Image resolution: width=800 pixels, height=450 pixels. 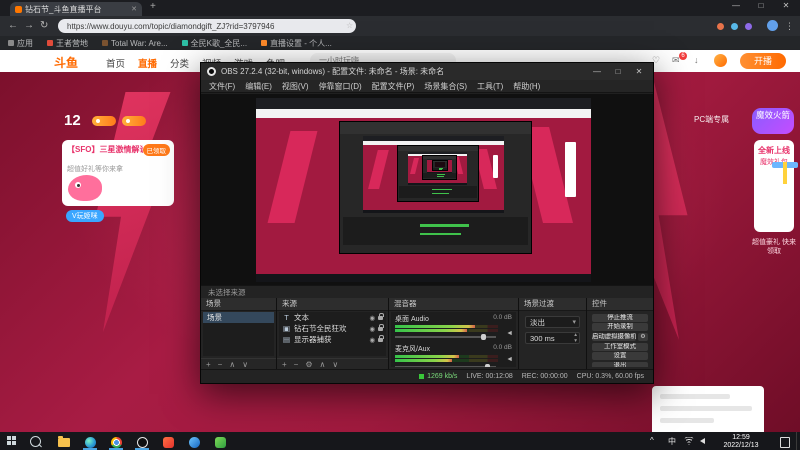 I want to click on source-down-button: ∨, so click(x=335, y=364).